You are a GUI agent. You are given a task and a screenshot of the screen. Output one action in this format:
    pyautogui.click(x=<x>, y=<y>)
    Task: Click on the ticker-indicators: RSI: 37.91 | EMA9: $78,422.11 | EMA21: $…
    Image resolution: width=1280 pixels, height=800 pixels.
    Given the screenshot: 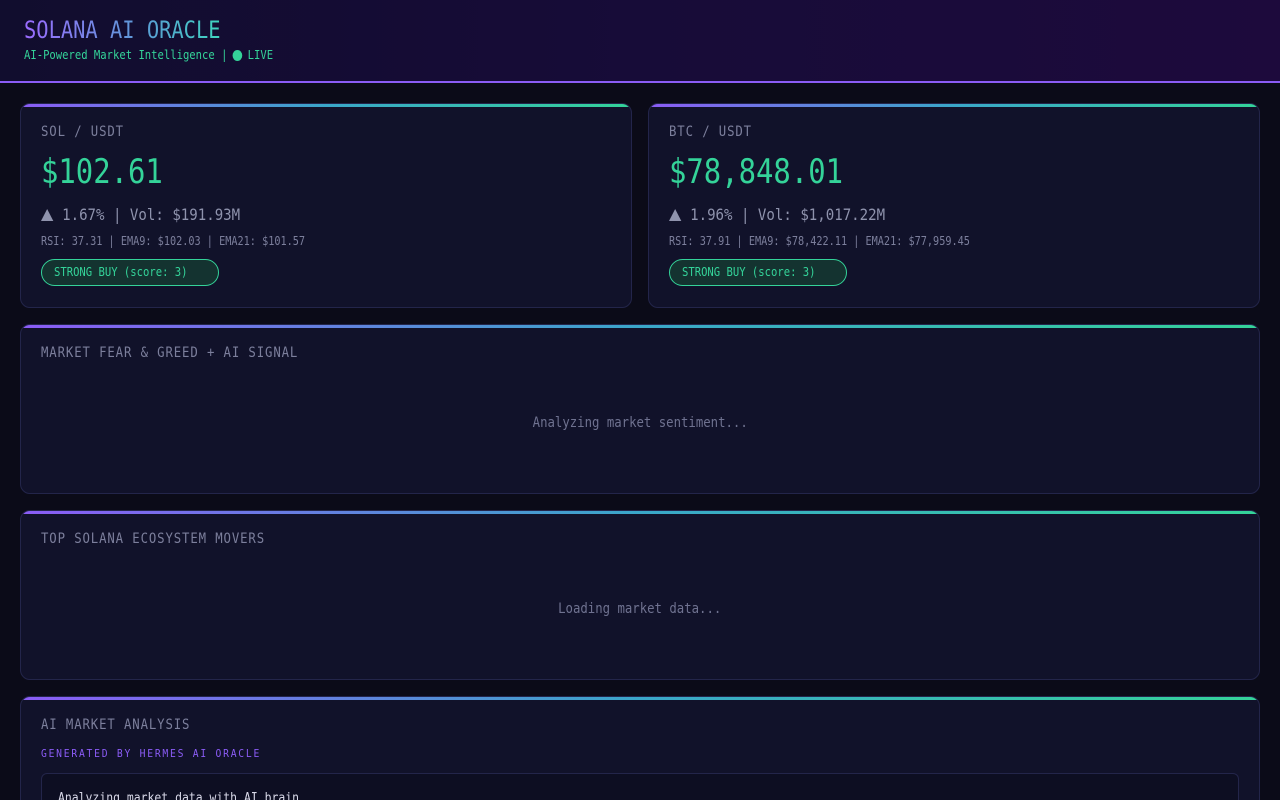 What is the action you would take?
    pyautogui.click(x=819, y=241)
    